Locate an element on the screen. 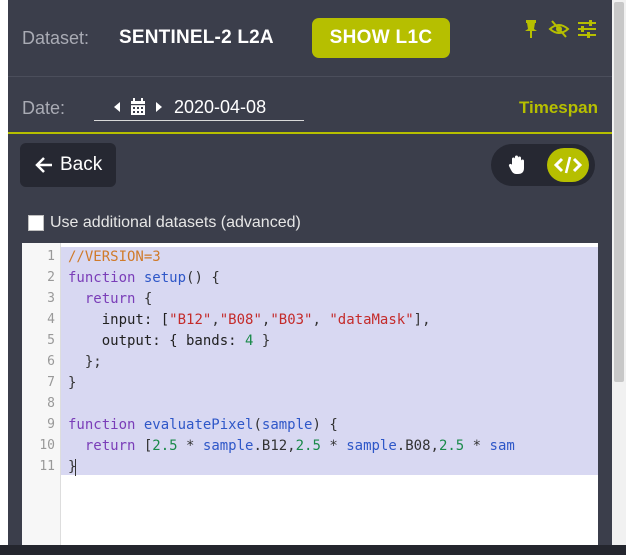 This screenshot has height=555, width=626. code-line: output: { bands: 4 } is located at coordinates (169, 341).